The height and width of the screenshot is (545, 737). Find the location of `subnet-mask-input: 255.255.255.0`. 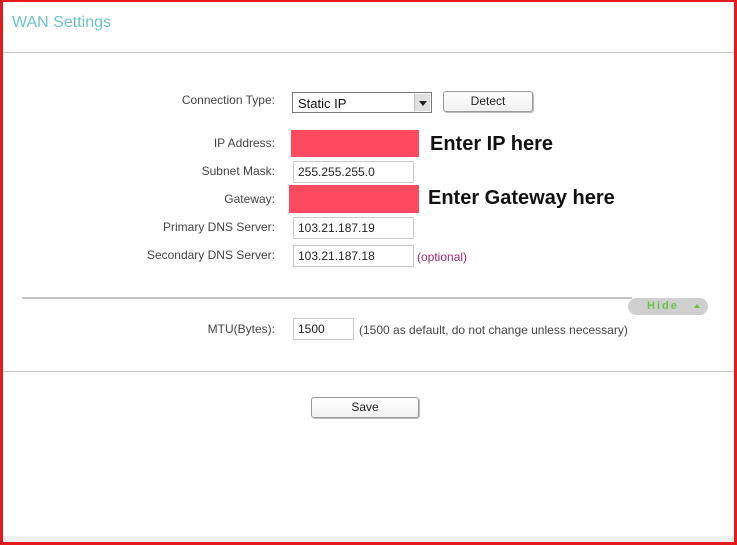

subnet-mask-input: 255.255.255.0 is located at coordinates (353, 172).